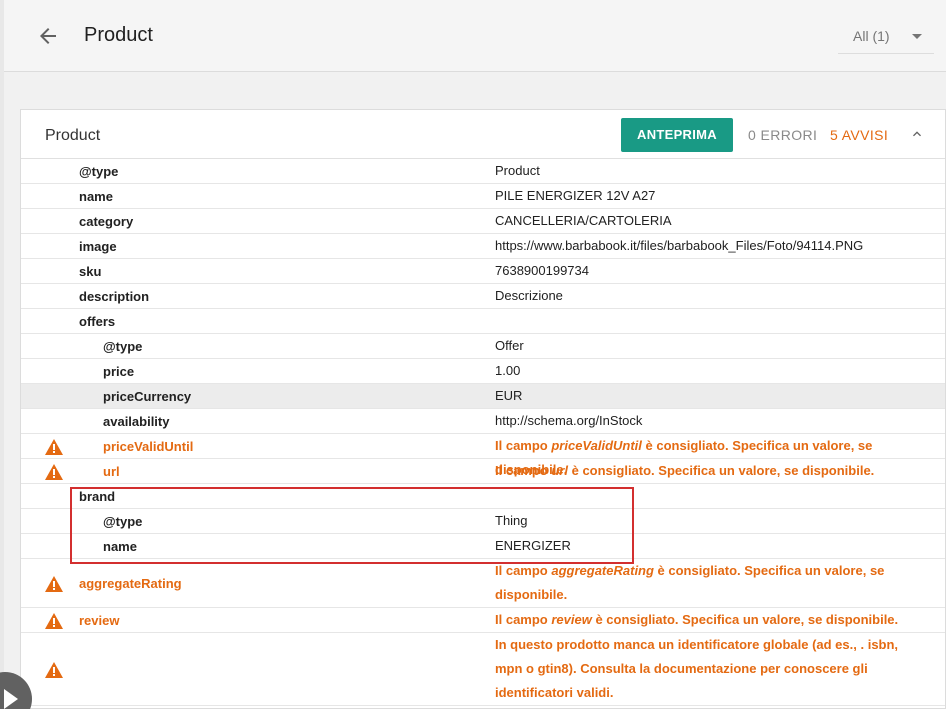 The height and width of the screenshot is (709, 946). Describe the element at coordinates (136, 421) in the screenshot. I see `property-name: availability` at that location.